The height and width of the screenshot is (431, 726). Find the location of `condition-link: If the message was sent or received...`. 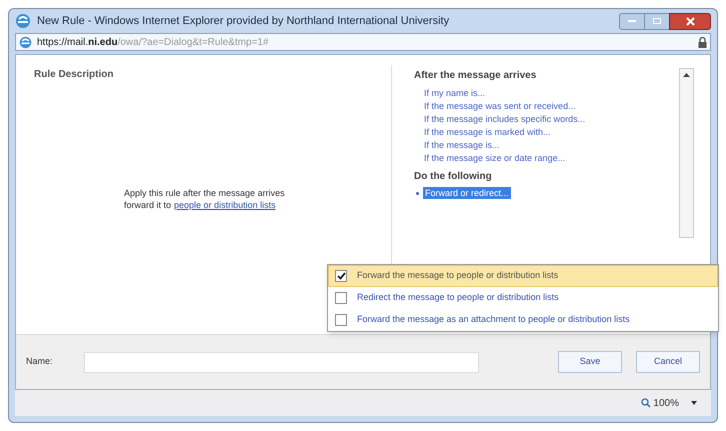

condition-link: If the message was sent or received... is located at coordinates (551, 106).